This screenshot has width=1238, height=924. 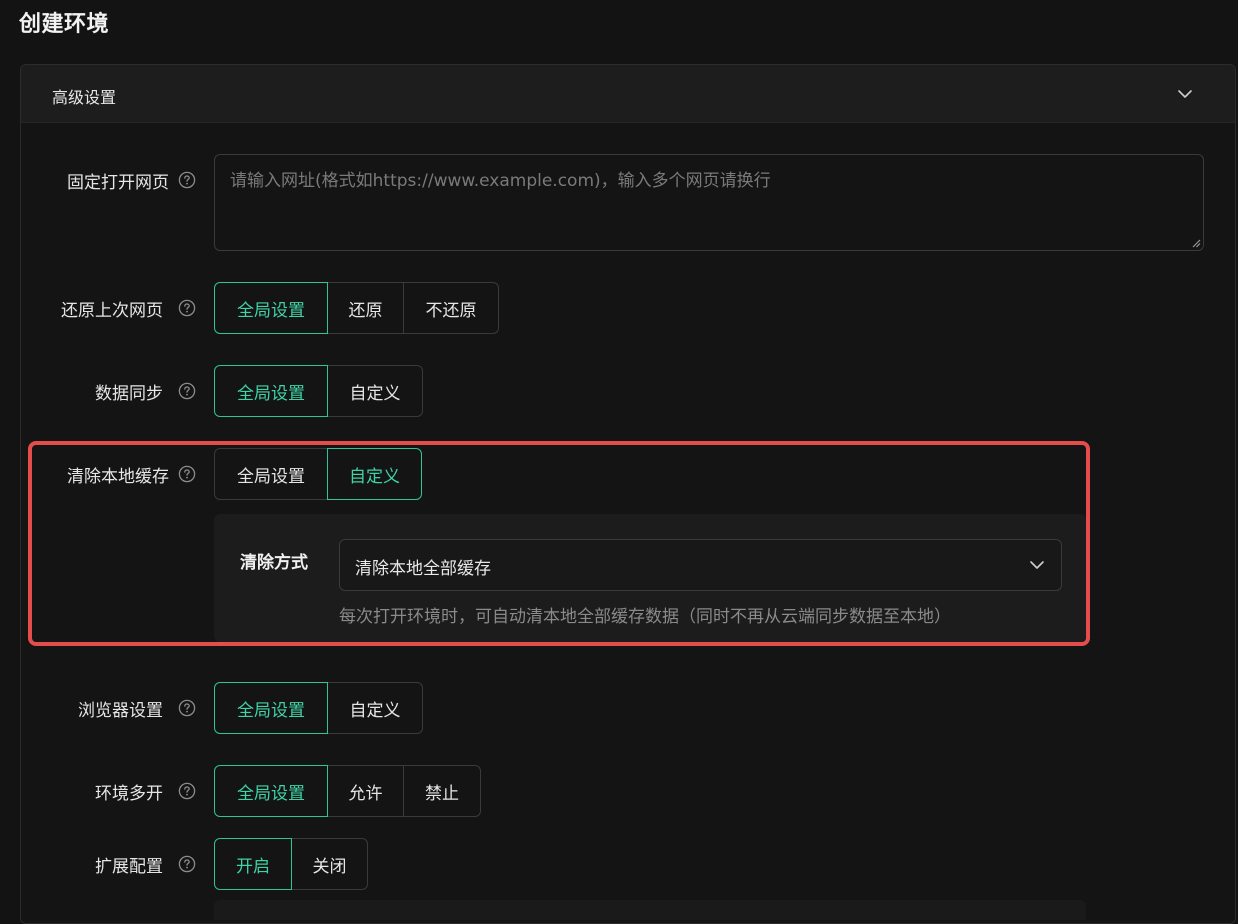 I want to click on clear-cache-option-global: 全局设置, so click(x=271, y=474).